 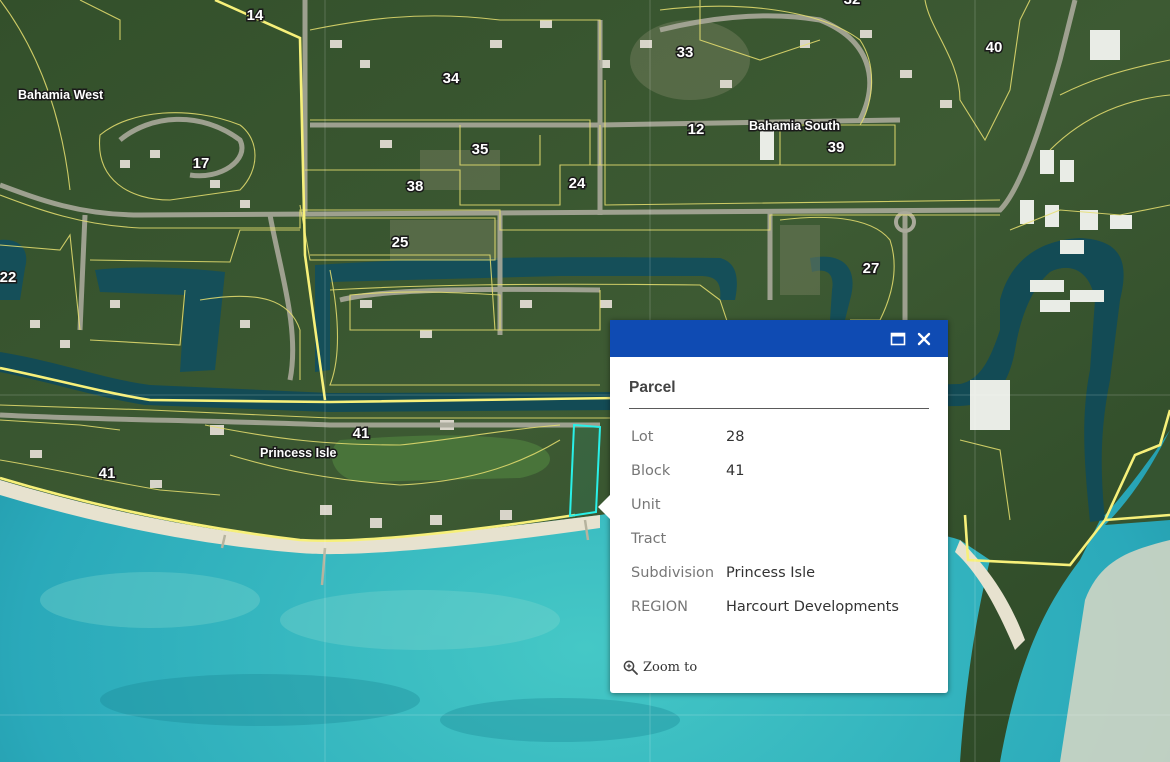 What do you see at coordinates (201, 163) in the screenshot?
I see `parcel-label: 17` at bounding box center [201, 163].